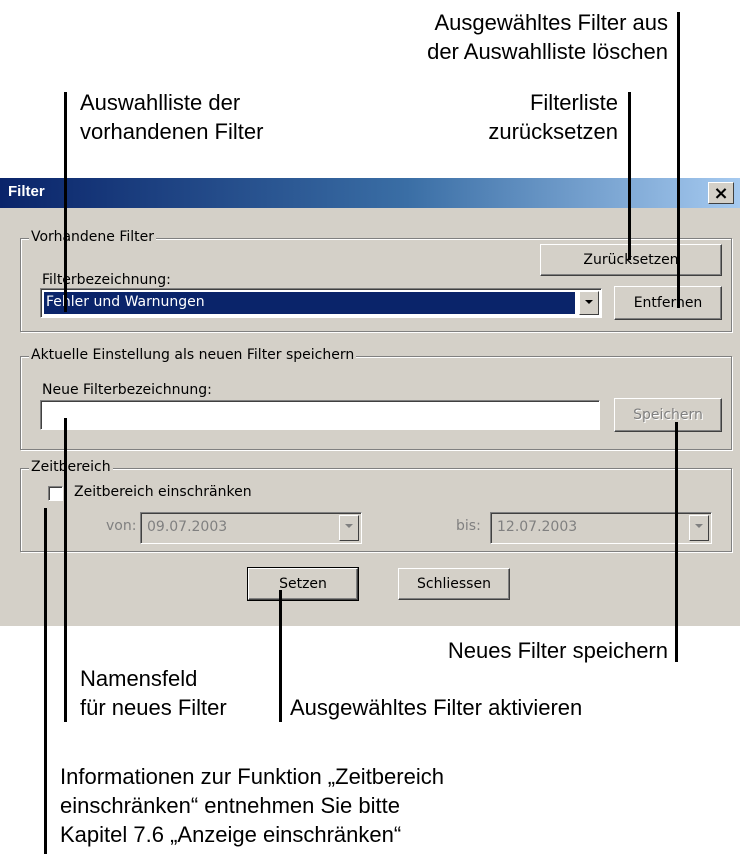  Describe the element at coordinates (553, 131) in the screenshot. I see `callout-reset-line2: zurücksetzen` at that location.